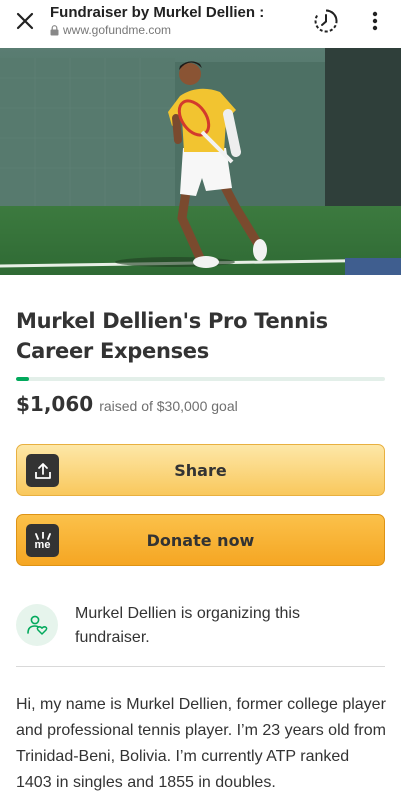 This screenshot has height=800, width=401. Describe the element at coordinates (157, 12) in the screenshot. I see `page-title: Fundraiser by Murkel Dellien :` at that location.